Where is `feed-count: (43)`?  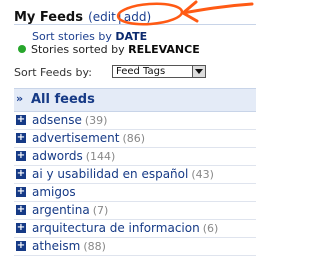 feed-count: (43) is located at coordinates (202, 174).